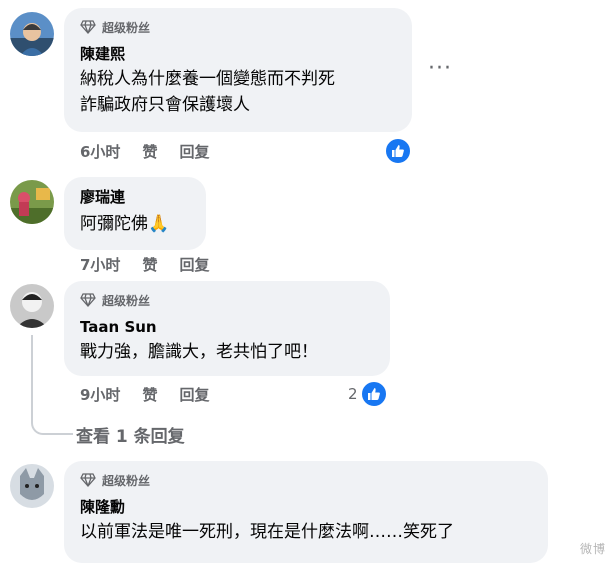 This screenshot has width=610, height=563. I want to click on comment-text-line: 阿彌陀佛🙏, so click(125, 224).